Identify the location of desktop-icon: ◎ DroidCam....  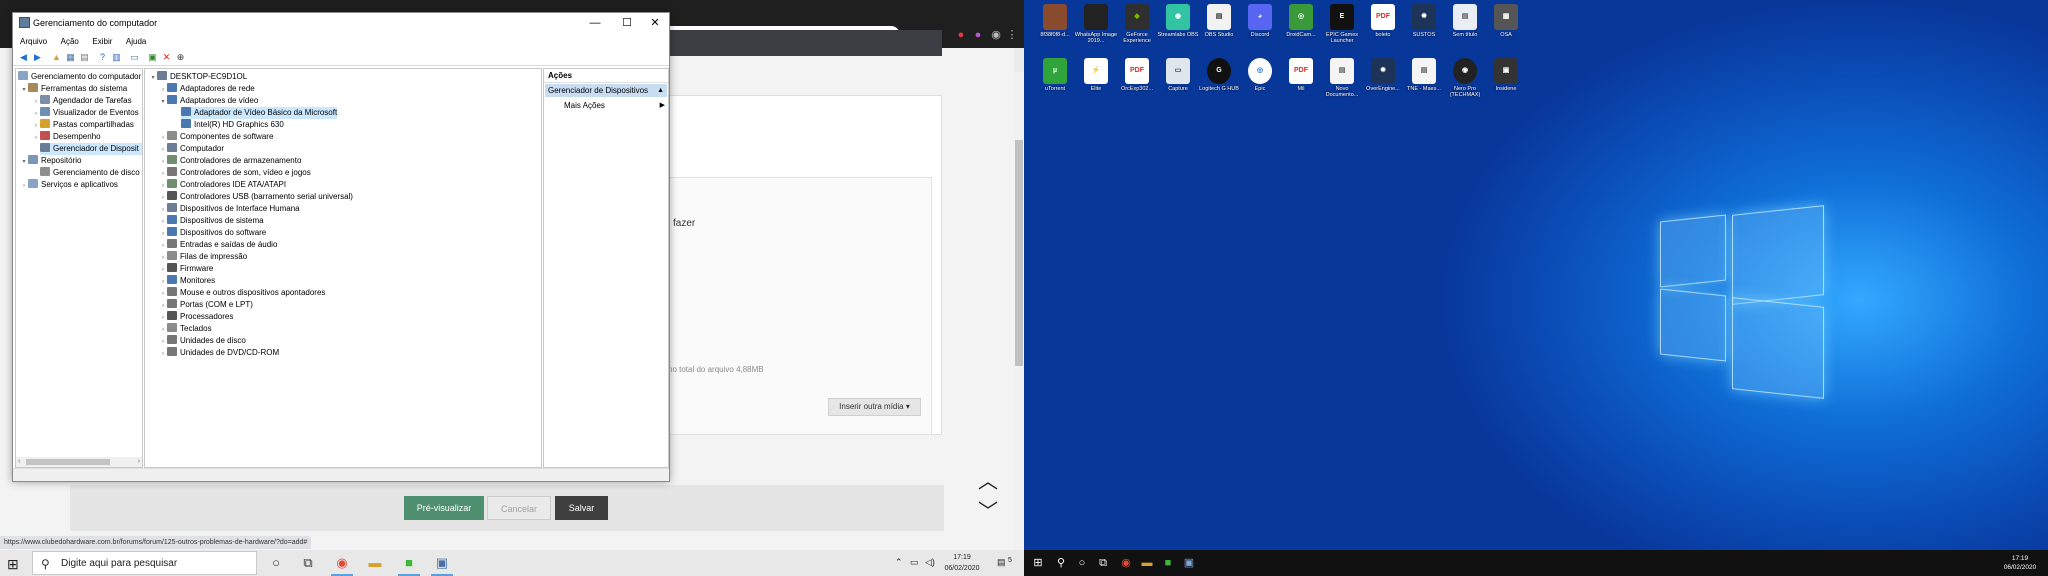
(1301, 29).